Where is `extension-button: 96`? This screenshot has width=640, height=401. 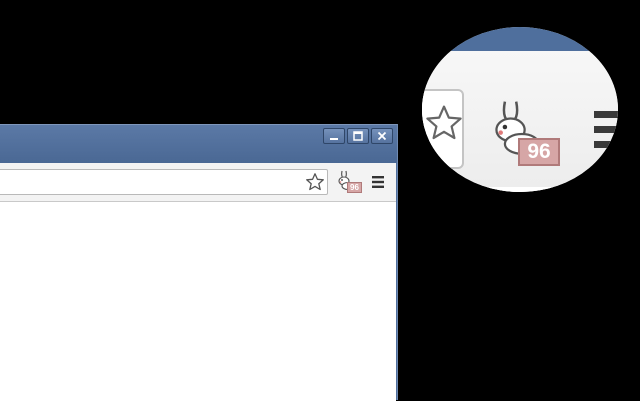
extension-button: 96 is located at coordinates (349, 182).